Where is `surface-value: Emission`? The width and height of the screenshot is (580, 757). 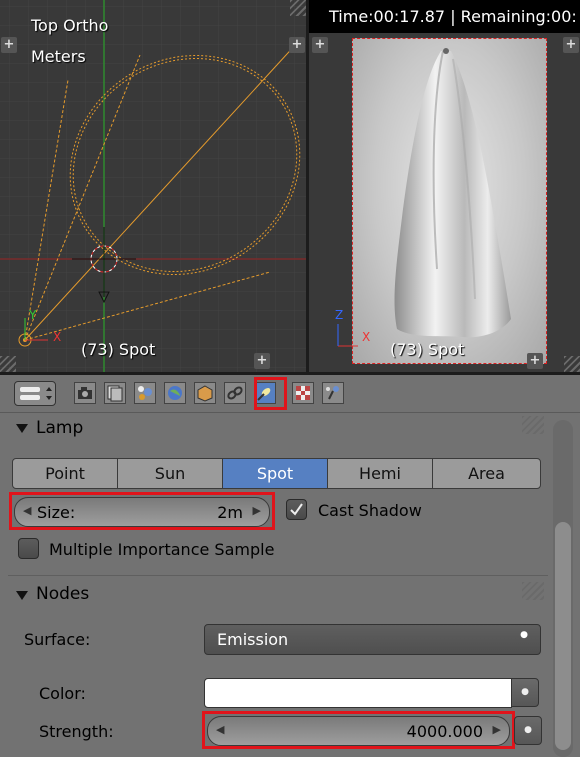 surface-value: Emission is located at coordinates (253, 639).